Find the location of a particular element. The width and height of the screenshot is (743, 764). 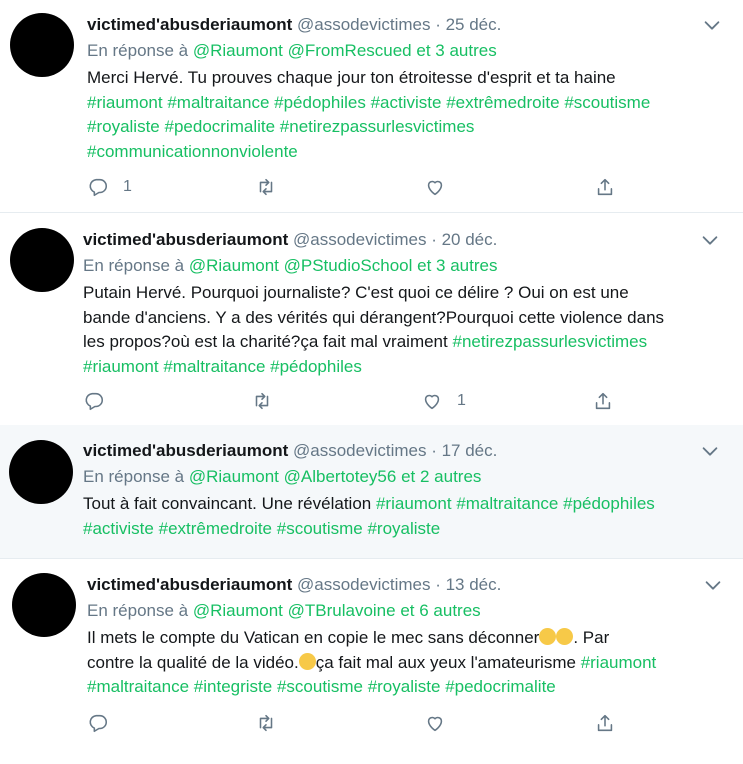

timestamp: · 20 déc. is located at coordinates (464, 239).